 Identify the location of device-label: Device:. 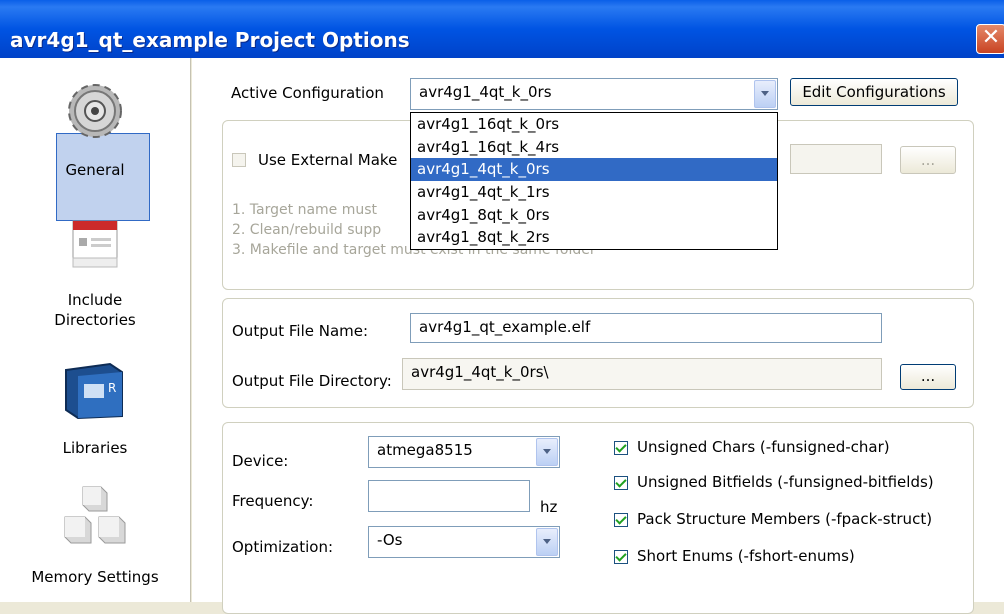
(260, 461).